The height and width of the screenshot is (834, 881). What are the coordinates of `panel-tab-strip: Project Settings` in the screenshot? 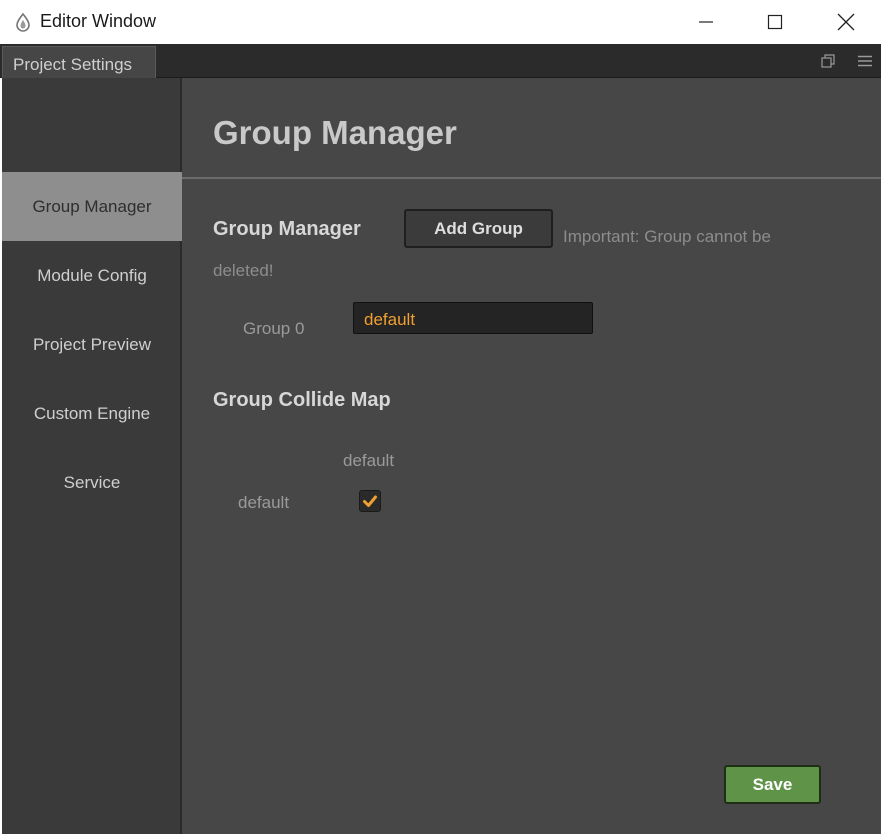 It's located at (440, 61).